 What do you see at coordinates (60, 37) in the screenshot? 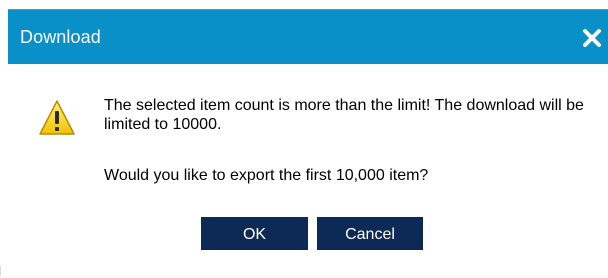
I see `dialog-title: Download` at bounding box center [60, 37].